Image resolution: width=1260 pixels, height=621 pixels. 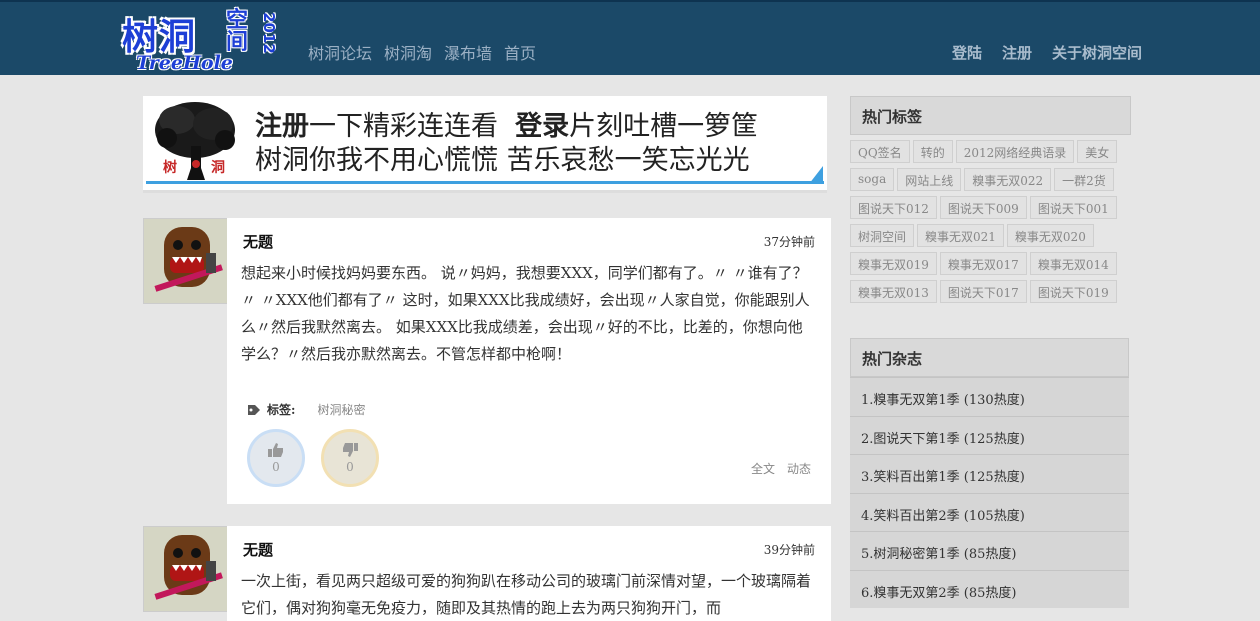 I want to click on hot-magazines-title: 热门杂志, so click(x=989, y=357).